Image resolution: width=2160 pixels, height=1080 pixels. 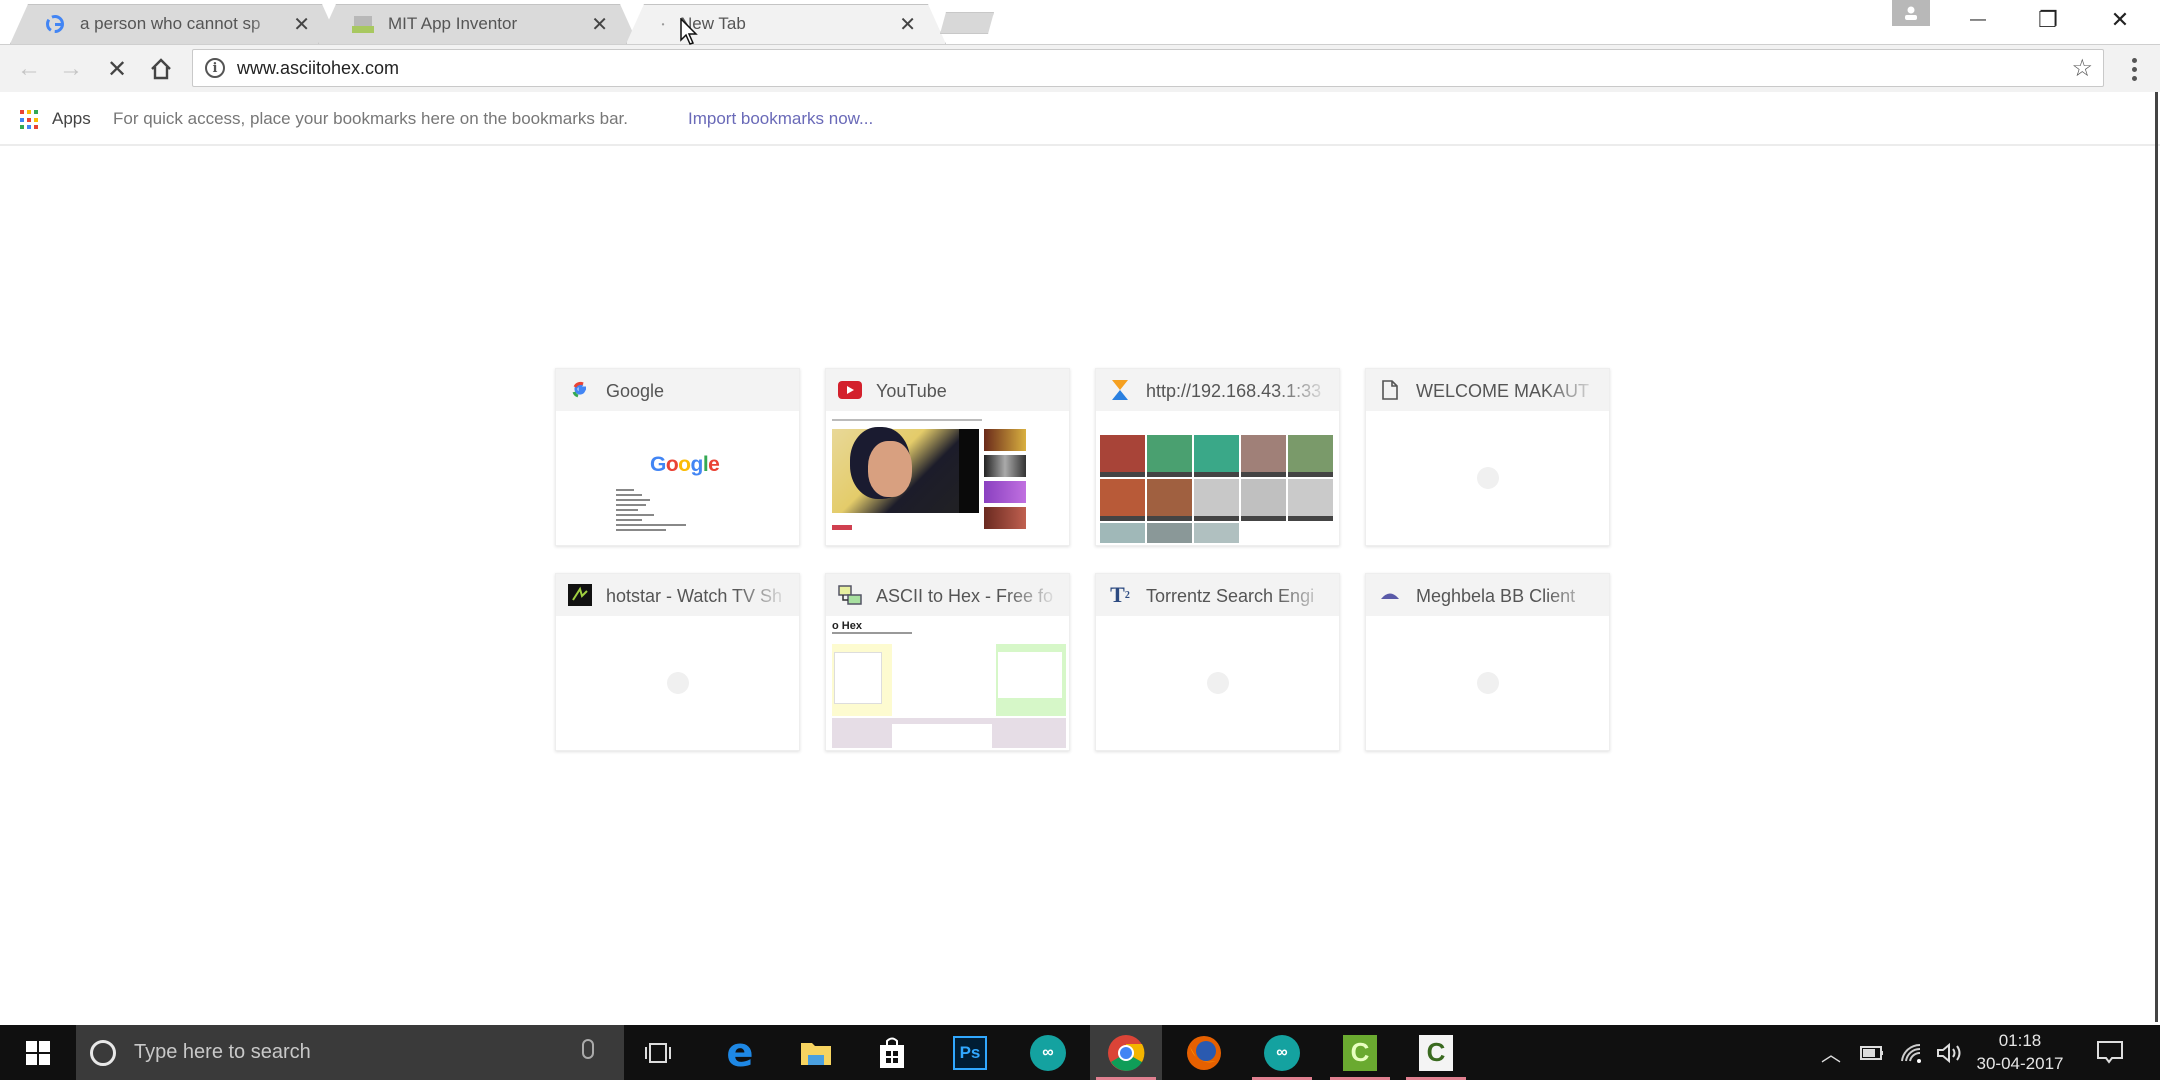 I want to click on taskbar-app-arduino-2: ∞, so click(x=1282, y=1052).